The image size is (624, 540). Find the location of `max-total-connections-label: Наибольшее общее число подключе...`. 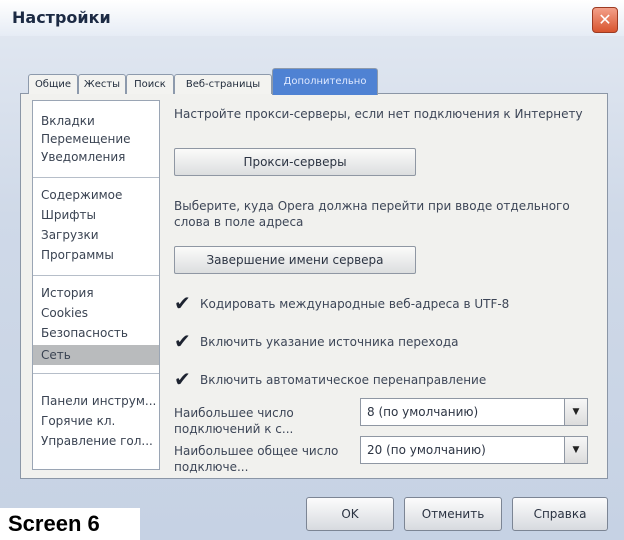

max-total-connections-label: Наибольшее общее число подключе... is located at coordinates (256, 459).